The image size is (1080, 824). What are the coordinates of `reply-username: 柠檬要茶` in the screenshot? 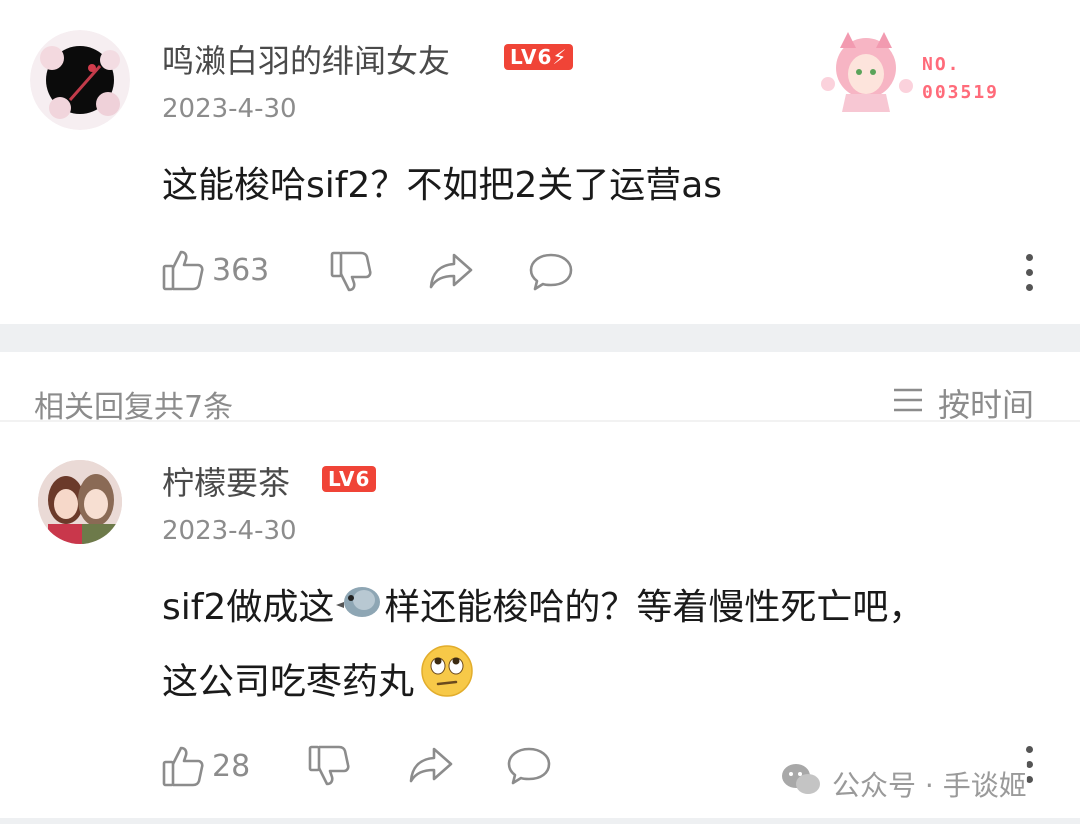 It's located at (226, 481).